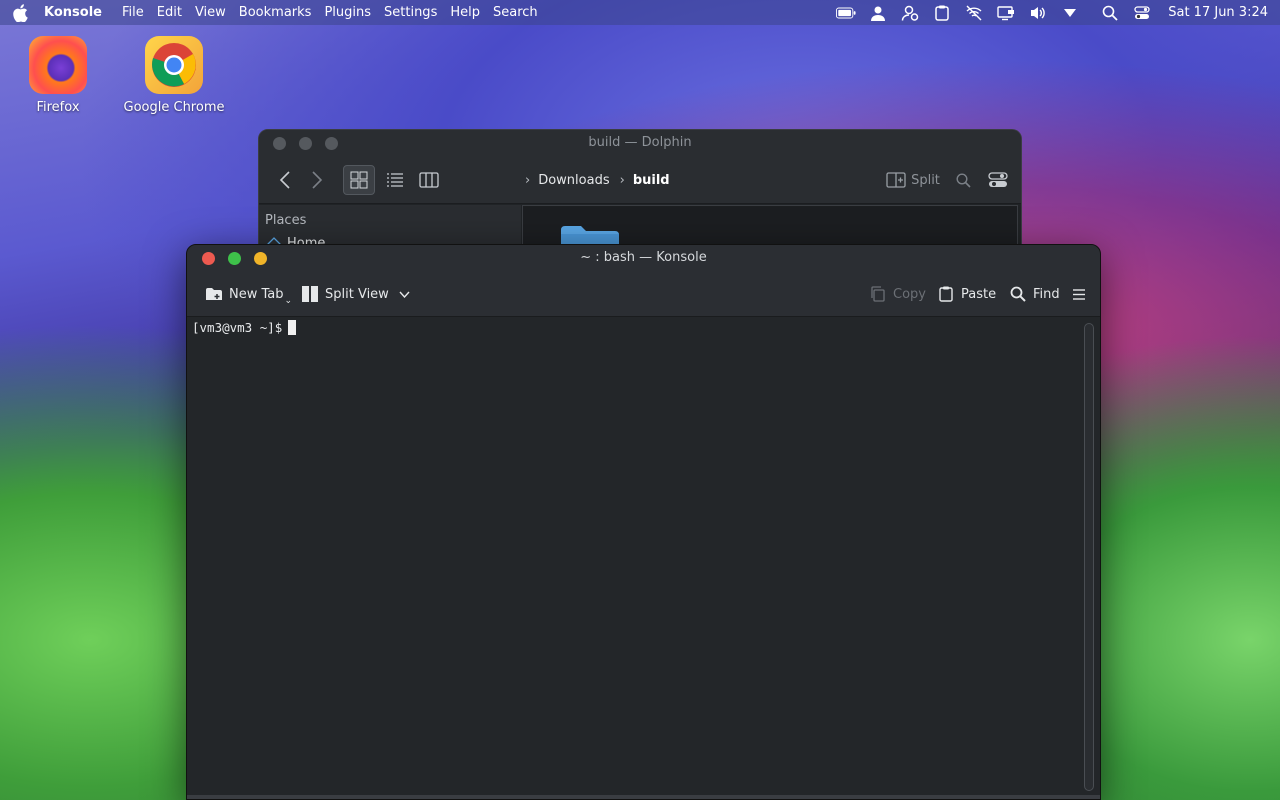  I want to click on dolphin-toolbar: › Downloads › build Split, so click(640, 180).